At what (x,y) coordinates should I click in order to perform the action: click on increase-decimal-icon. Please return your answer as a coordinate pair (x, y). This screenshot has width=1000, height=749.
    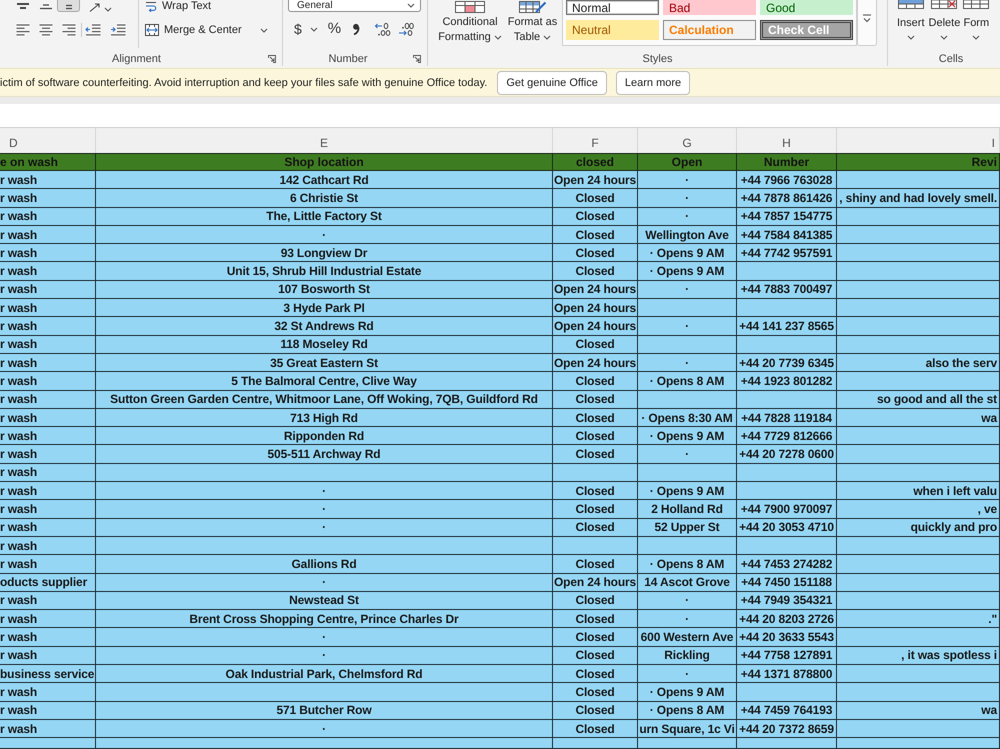
    Looking at the image, I should click on (383, 29).